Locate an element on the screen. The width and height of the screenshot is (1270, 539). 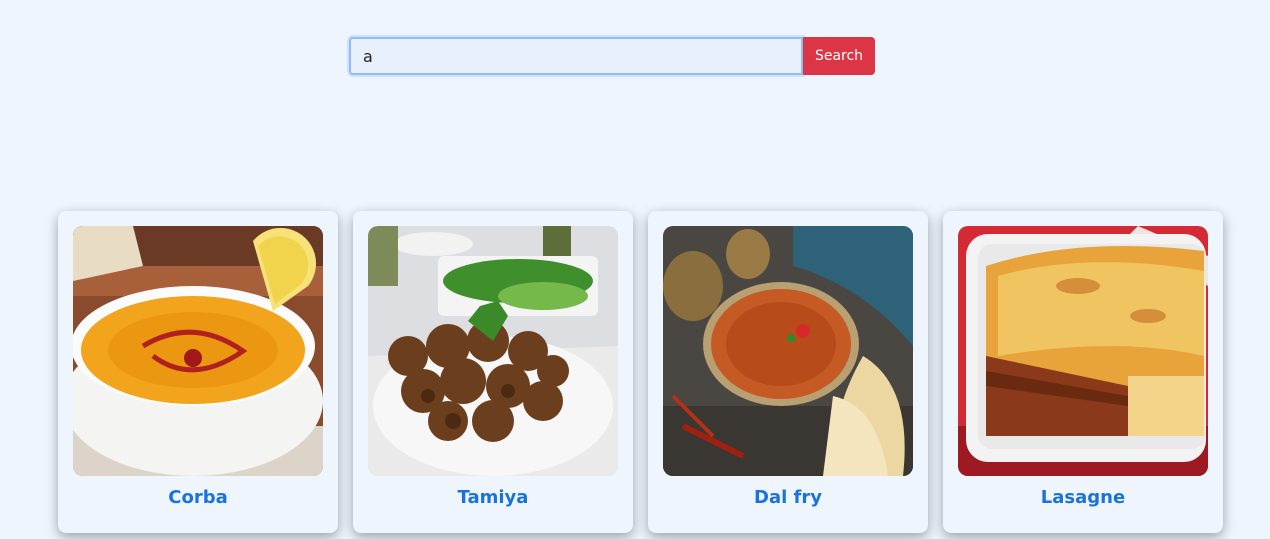
search-bar: Search is located at coordinates (612, 56).